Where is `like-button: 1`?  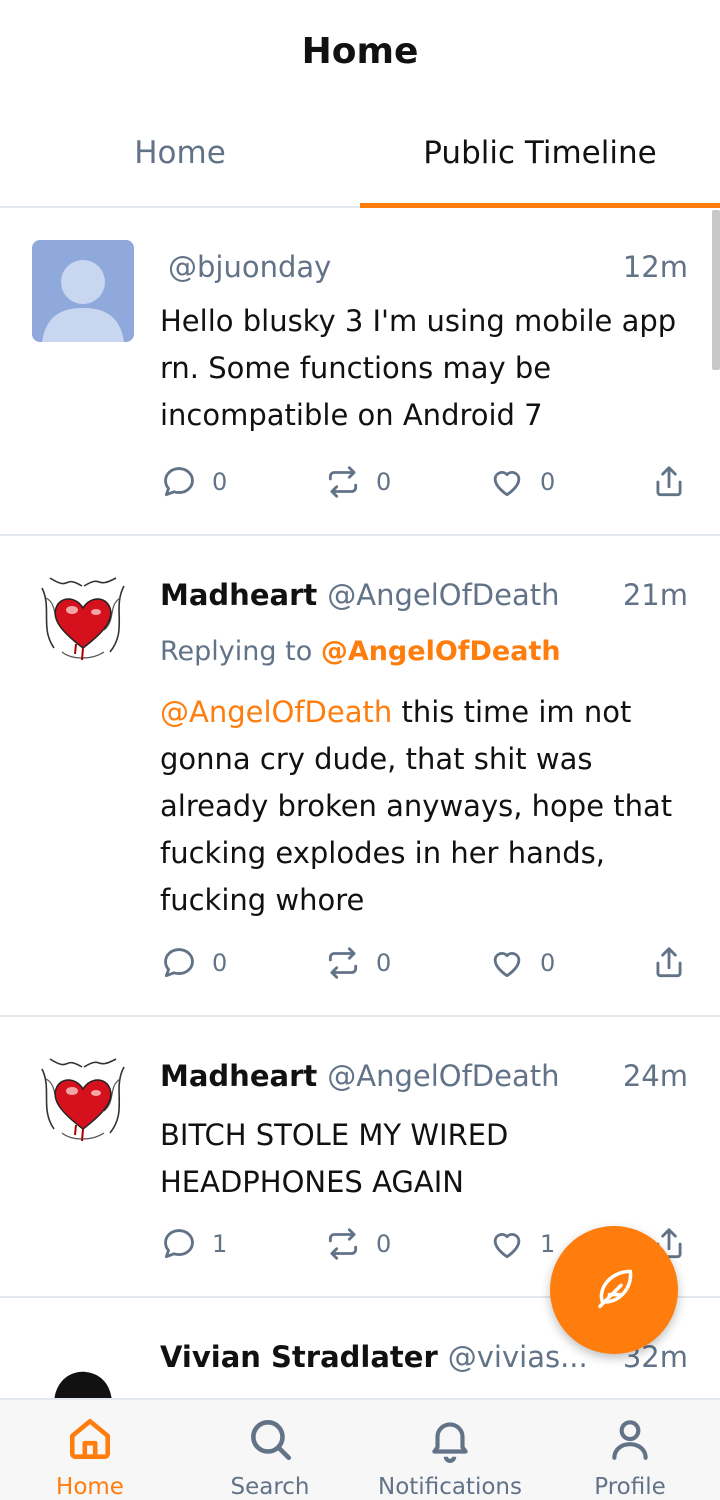
like-button: 1 is located at coordinates (521, 1244).